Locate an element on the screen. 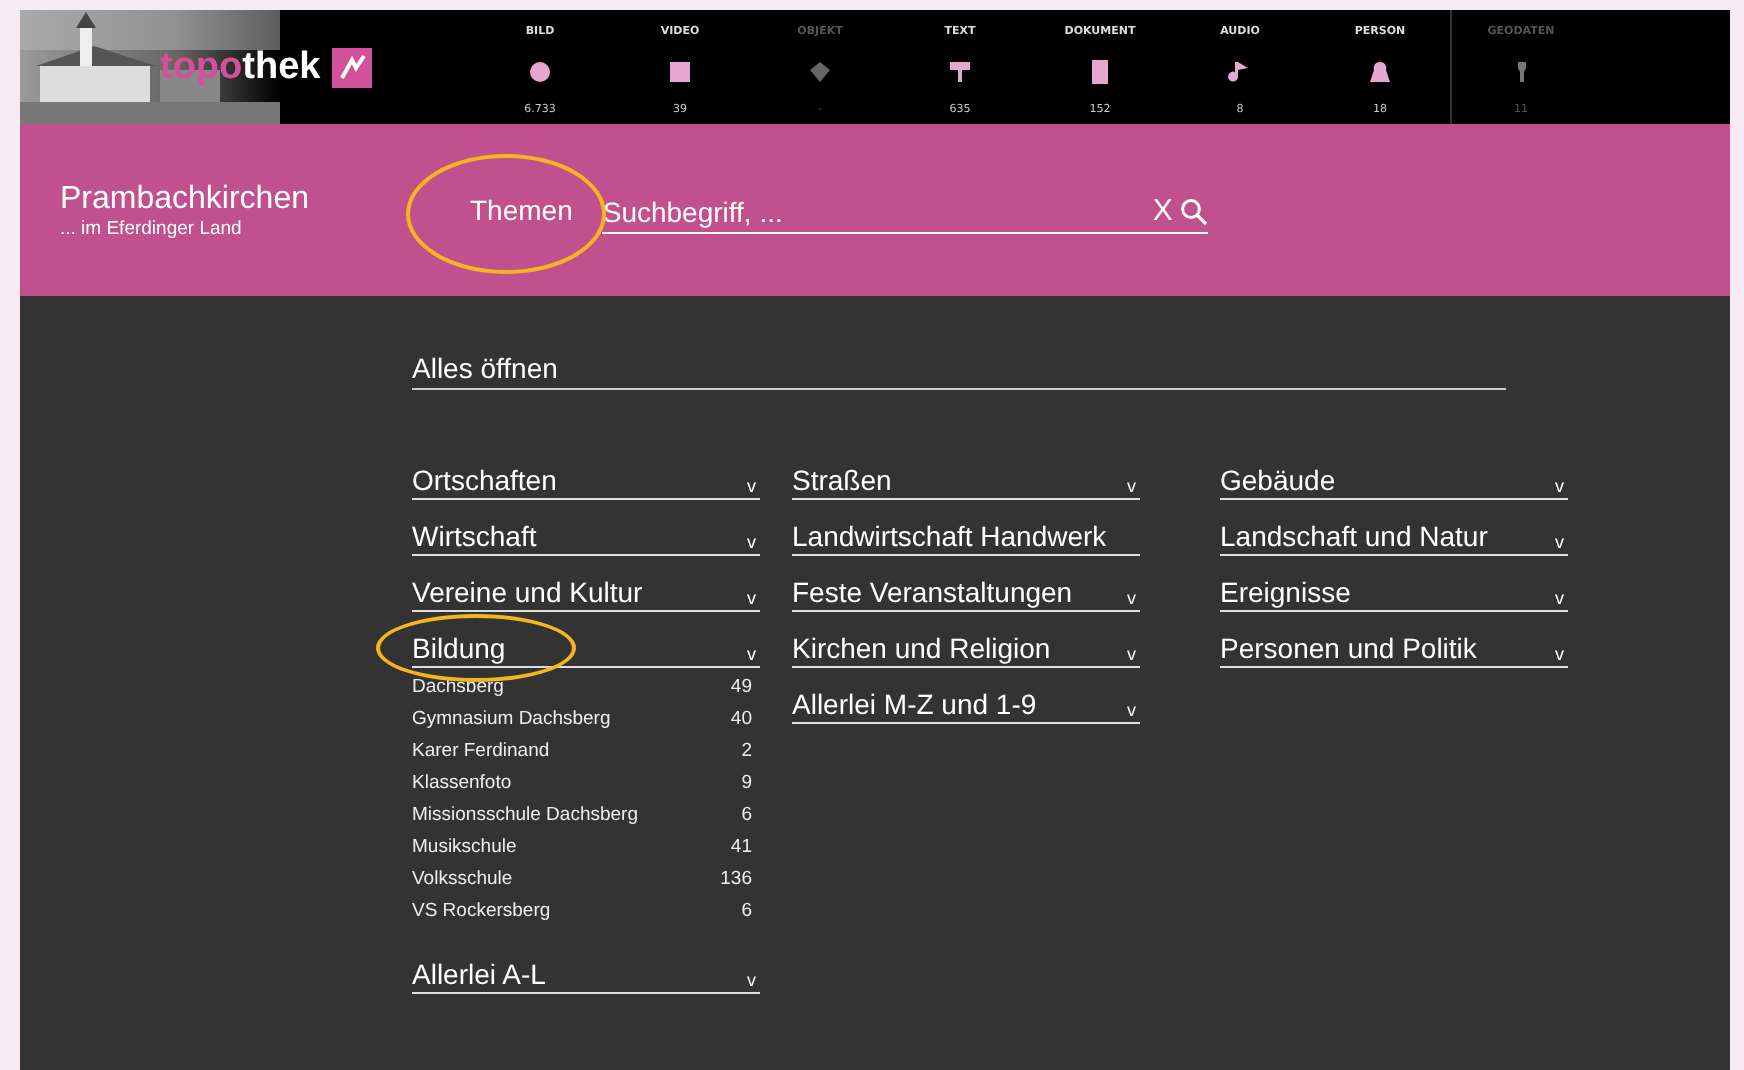 The width and height of the screenshot is (1744, 1070). category-link: Straßen v is located at coordinates (966, 482).